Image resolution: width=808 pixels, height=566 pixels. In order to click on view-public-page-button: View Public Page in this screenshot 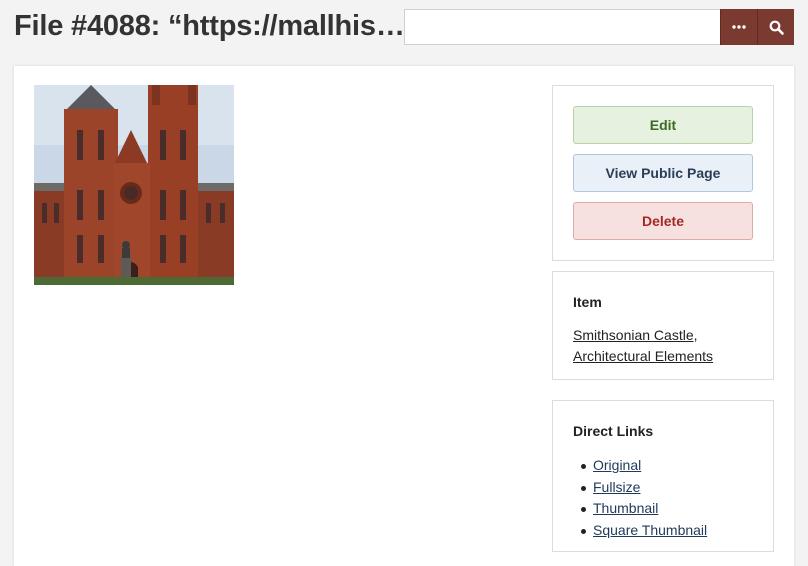, I will do `click(663, 173)`.